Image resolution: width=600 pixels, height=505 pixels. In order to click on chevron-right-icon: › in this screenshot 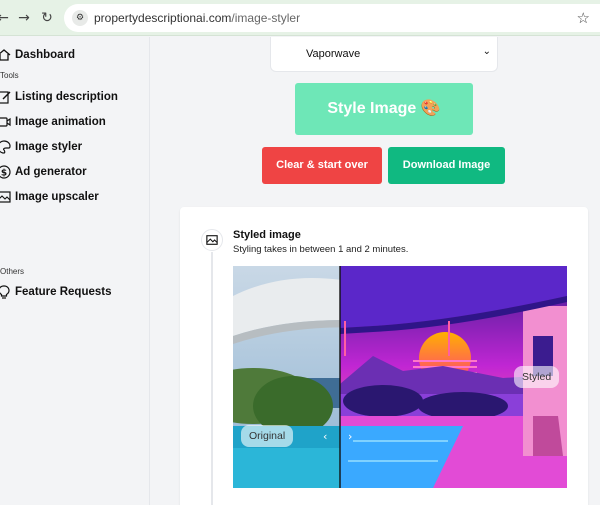, I will do `click(350, 436)`.